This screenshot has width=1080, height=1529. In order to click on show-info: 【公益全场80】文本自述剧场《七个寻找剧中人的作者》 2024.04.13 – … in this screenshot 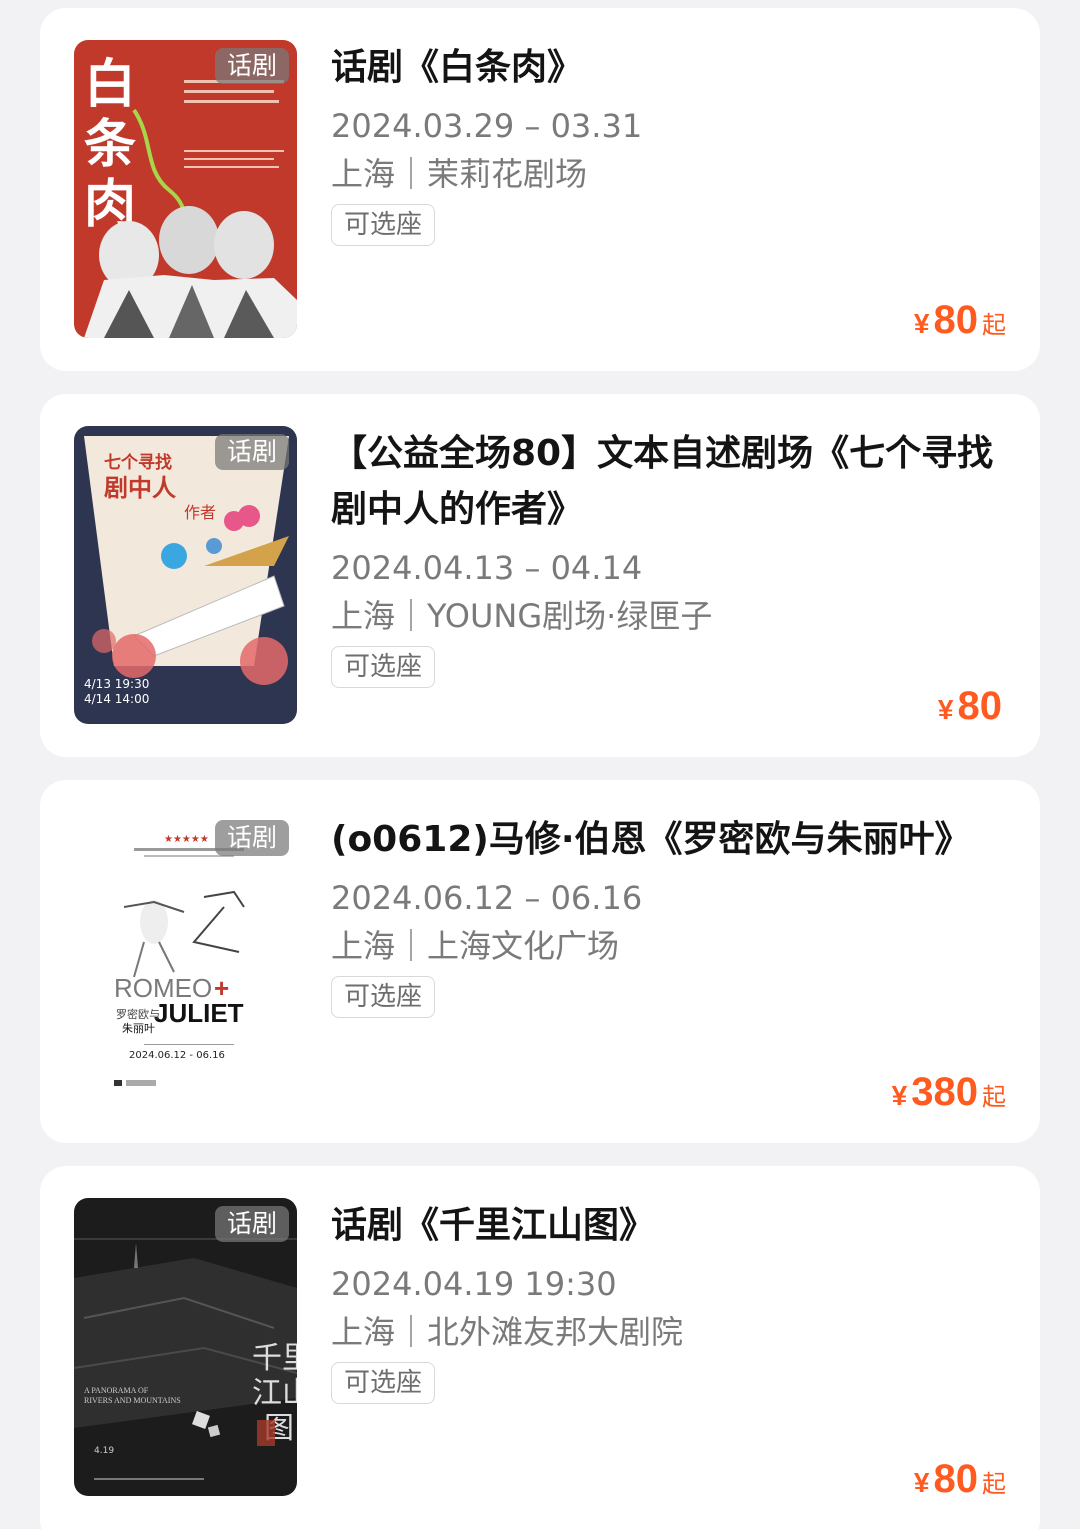, I will do `click(666, 557)`.